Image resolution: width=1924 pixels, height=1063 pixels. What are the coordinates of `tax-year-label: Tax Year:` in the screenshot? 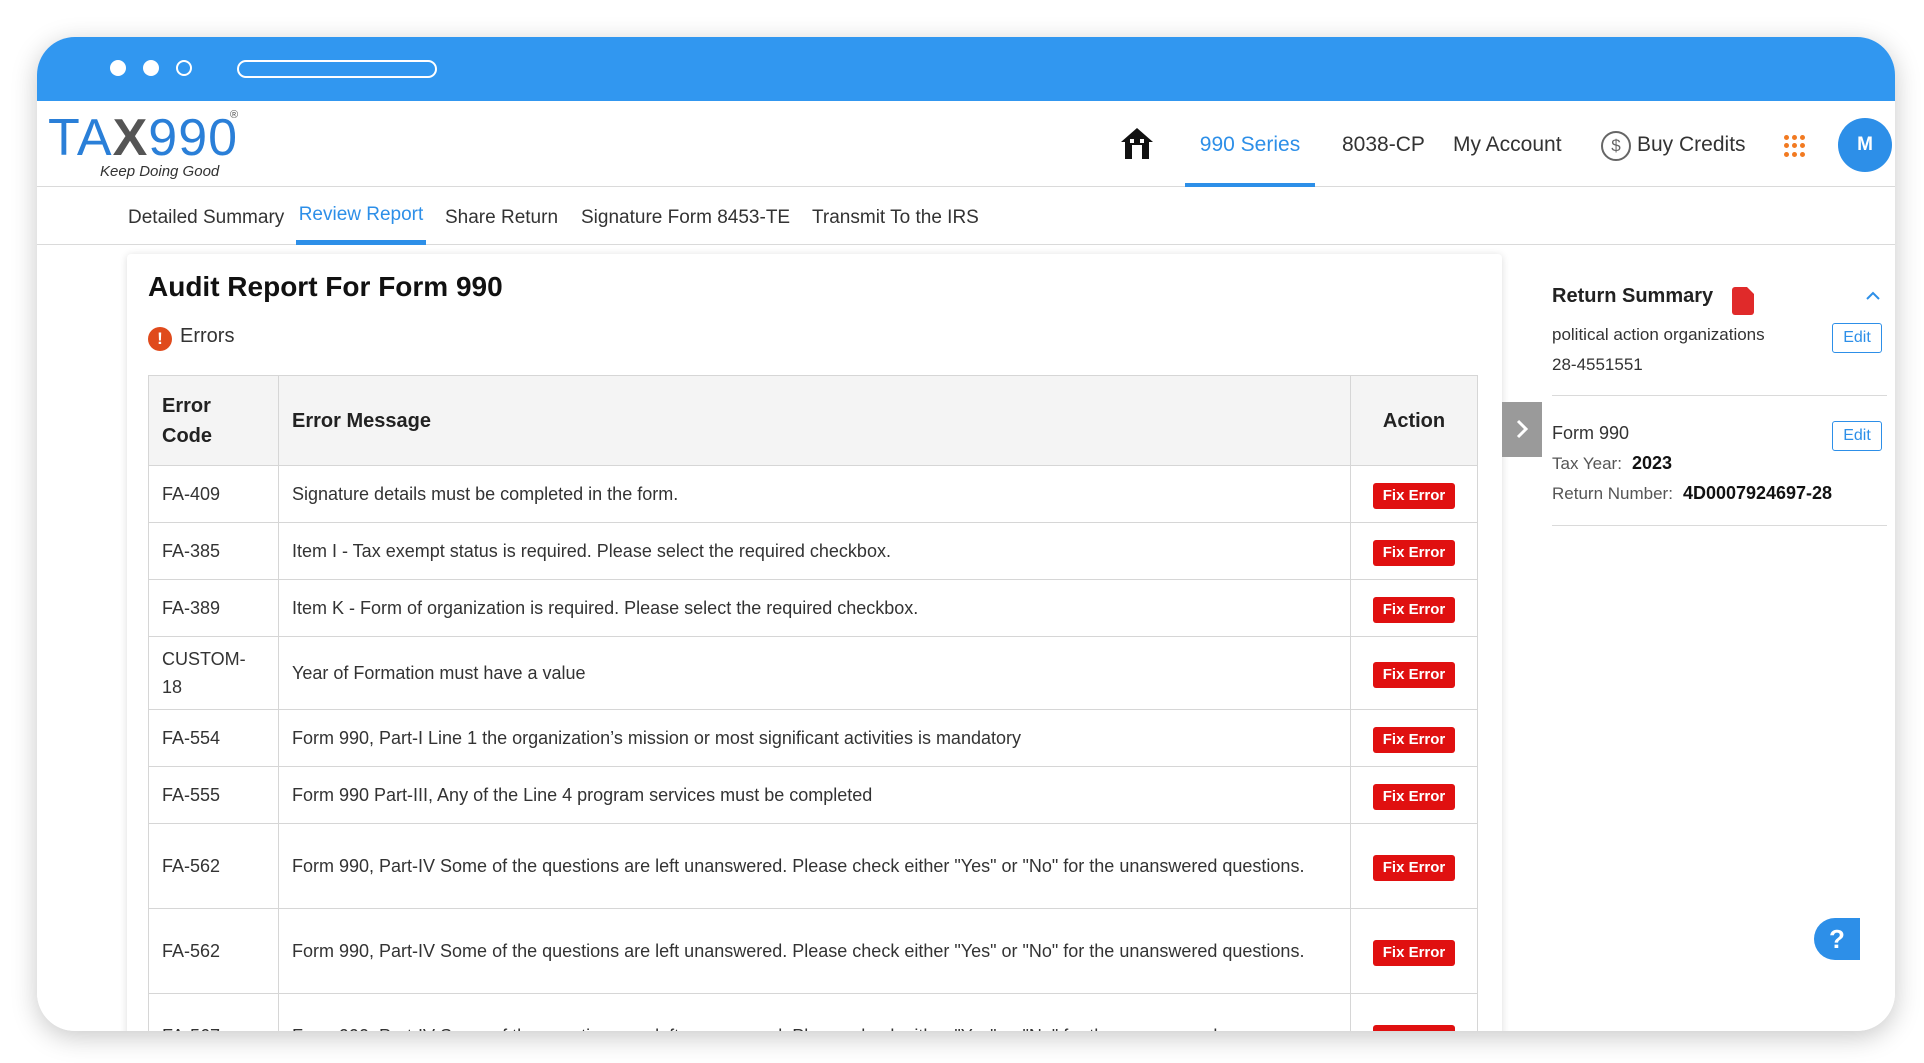 It's located at (1587, 463).